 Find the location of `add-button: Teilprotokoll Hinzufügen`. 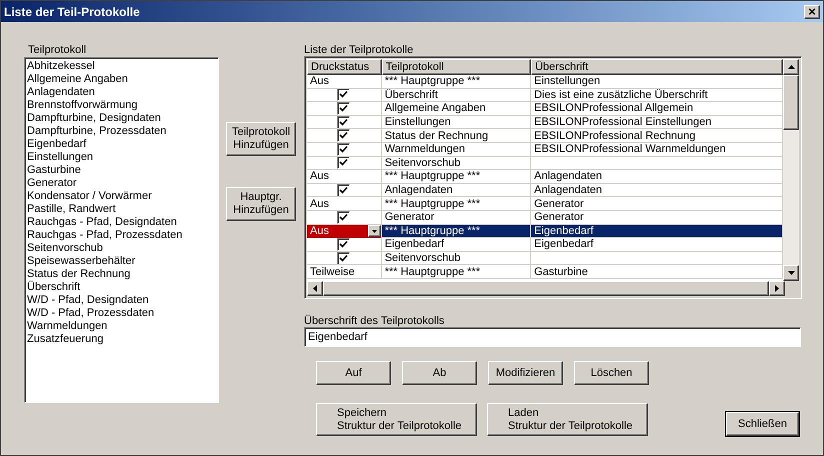

add-button: Teilprotokoll Hinzufügen is located at coordinates (261, 139).